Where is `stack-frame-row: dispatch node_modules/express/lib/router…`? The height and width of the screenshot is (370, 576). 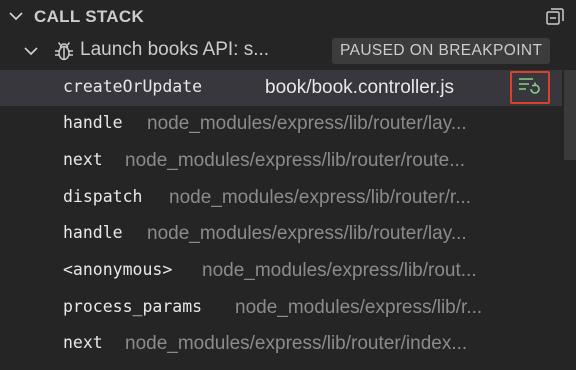
stack-frame-row: dispatch node_modules/express/lib/router… is located at coordinates (281, 198).